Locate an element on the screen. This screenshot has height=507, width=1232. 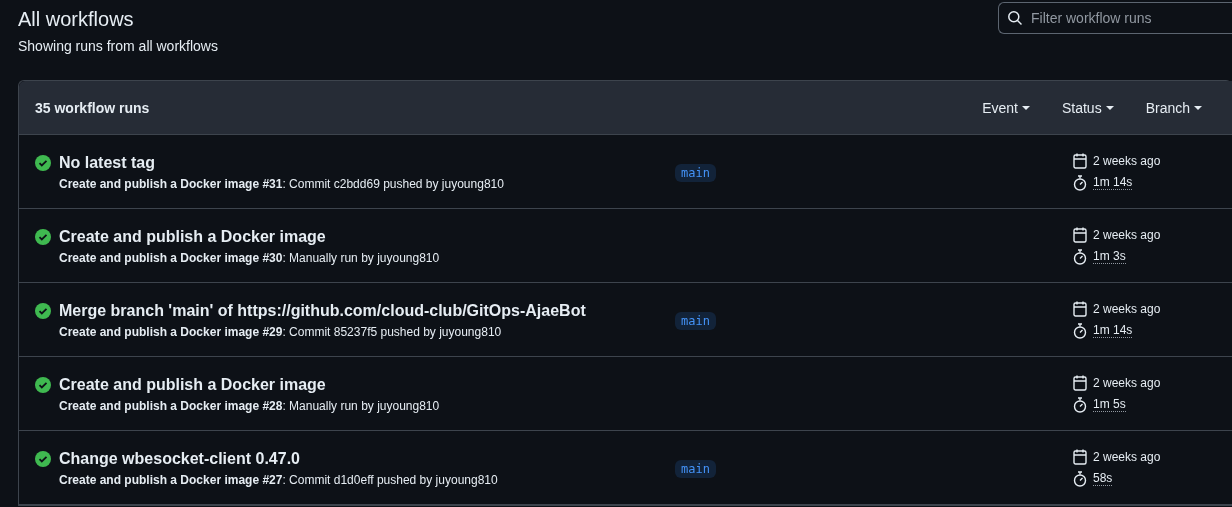
run-count: 35 workflow runs is located at coordinates (92, 107).